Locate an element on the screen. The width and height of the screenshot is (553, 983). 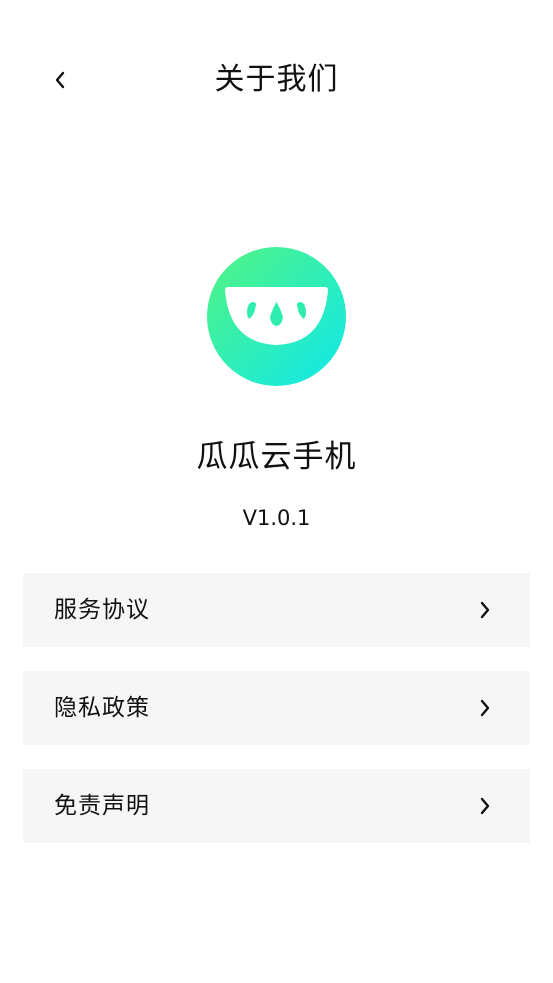
page-title: 关于我们 is located at coordinates (276, 79).